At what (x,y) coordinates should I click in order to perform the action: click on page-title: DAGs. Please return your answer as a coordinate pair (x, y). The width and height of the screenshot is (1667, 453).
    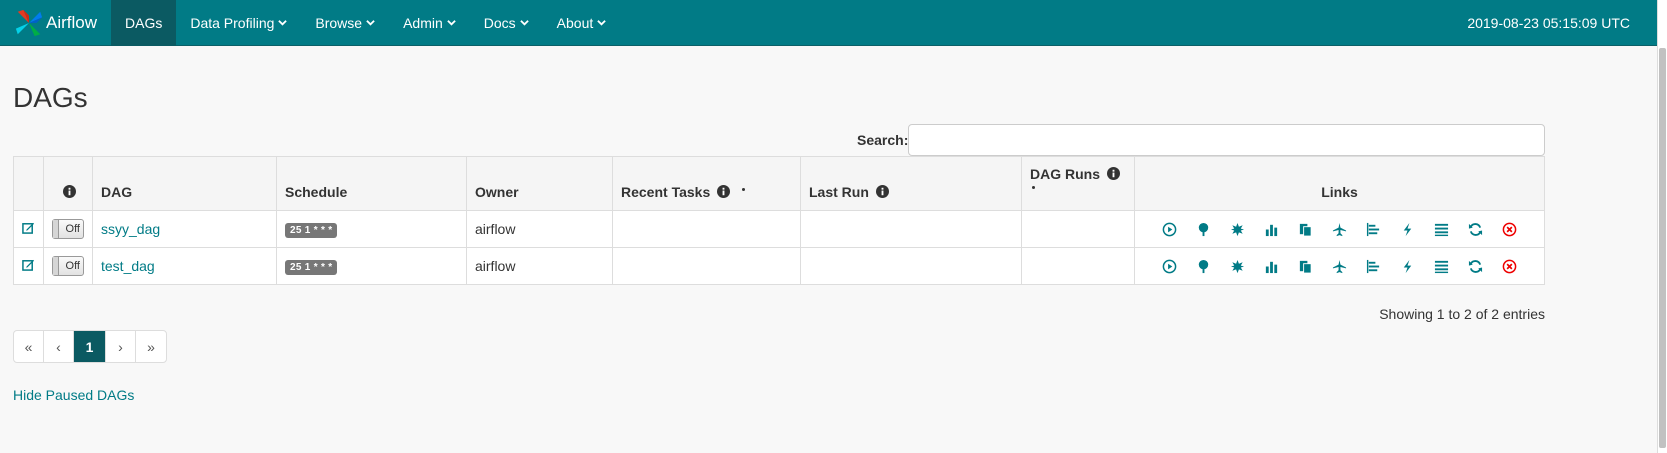
    Looking at the image, I should click on (50, 97).